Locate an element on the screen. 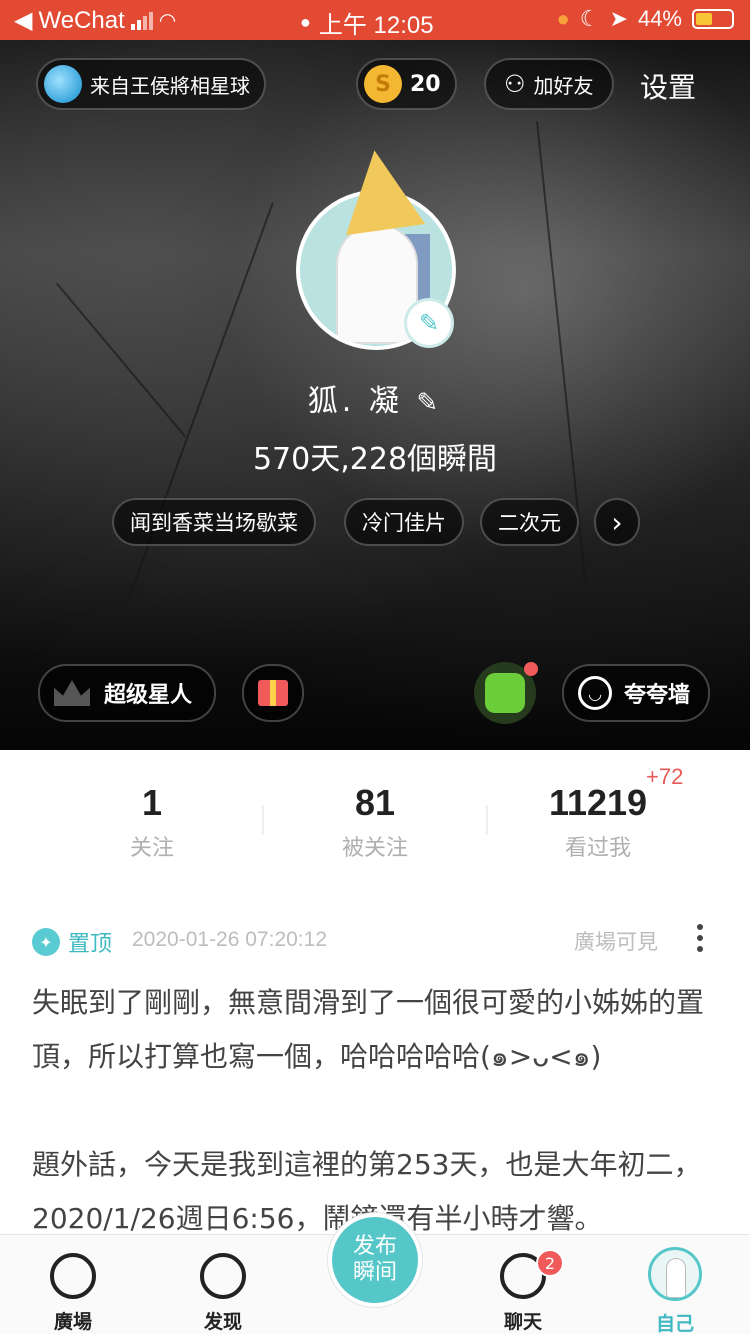 Image resolution: width=750 pixels, height=1334 pixels. wifi-icon: ◠ is located at coordinates (167, 21).